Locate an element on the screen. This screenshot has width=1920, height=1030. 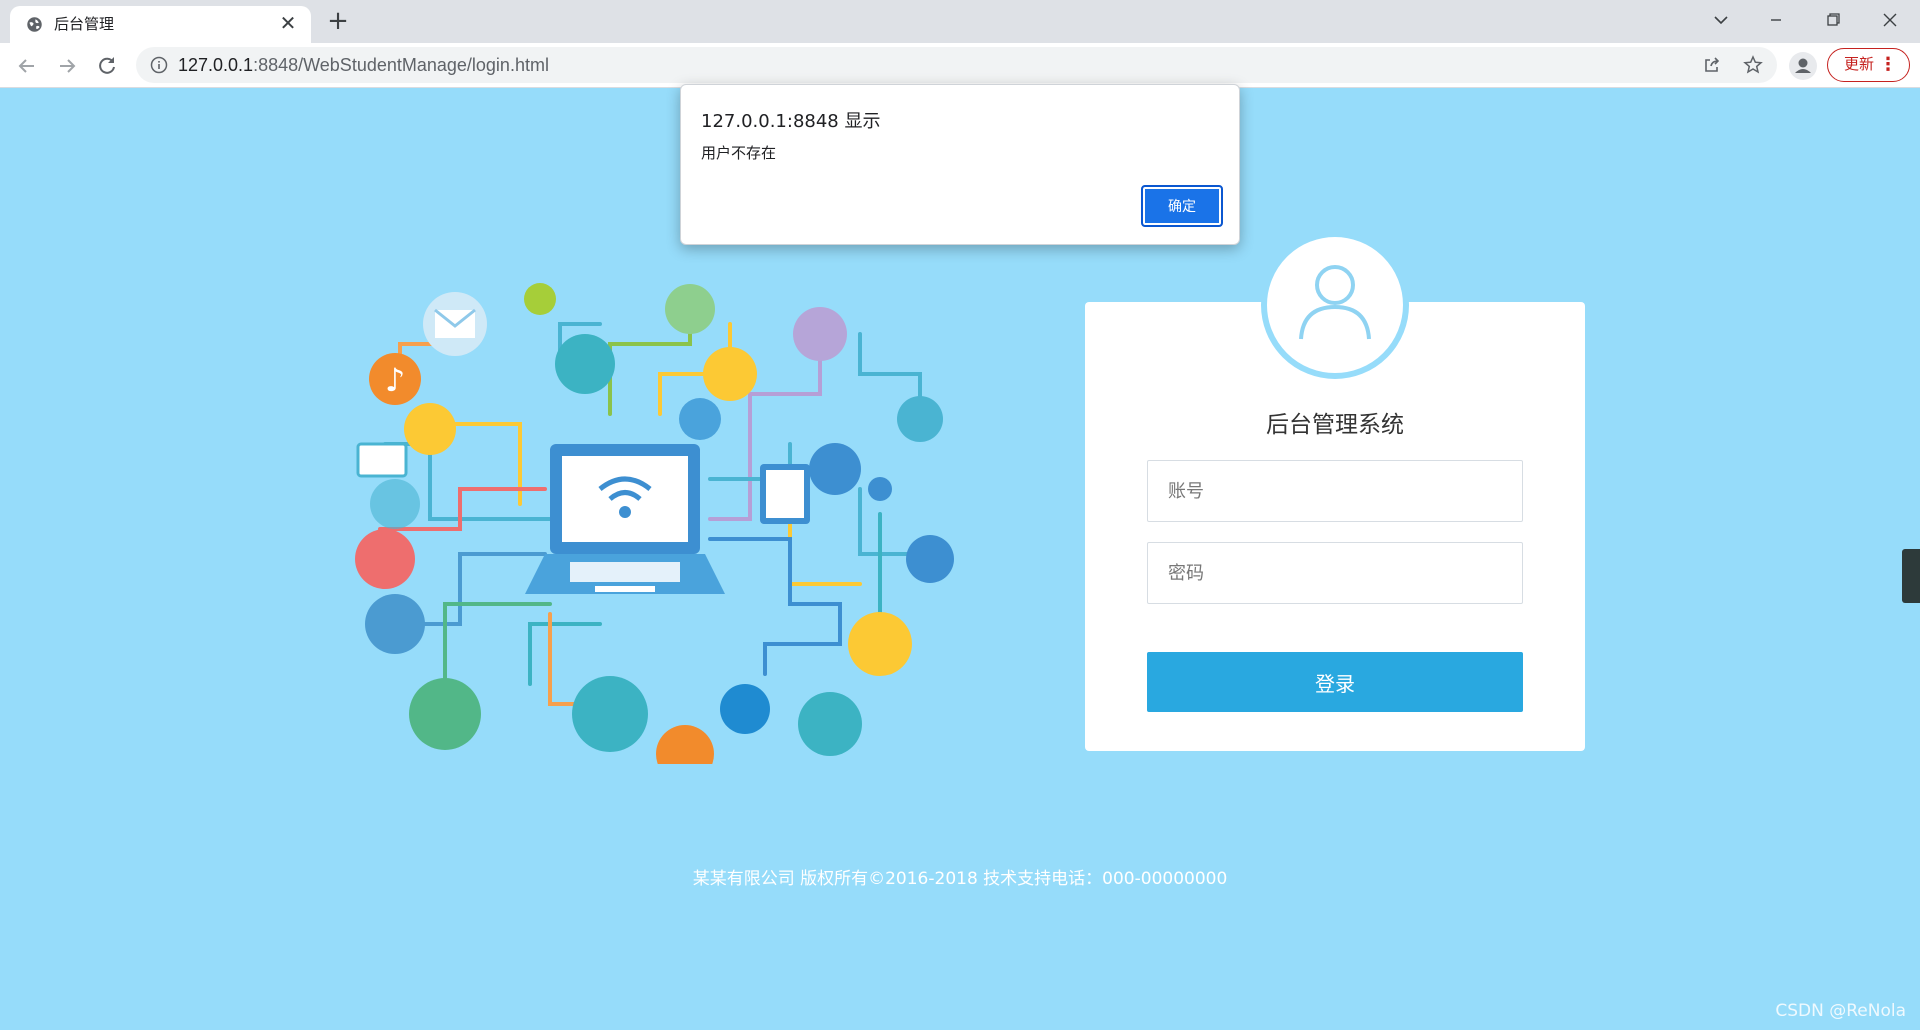
minimize-icon is located at coordinates (1776, 20).